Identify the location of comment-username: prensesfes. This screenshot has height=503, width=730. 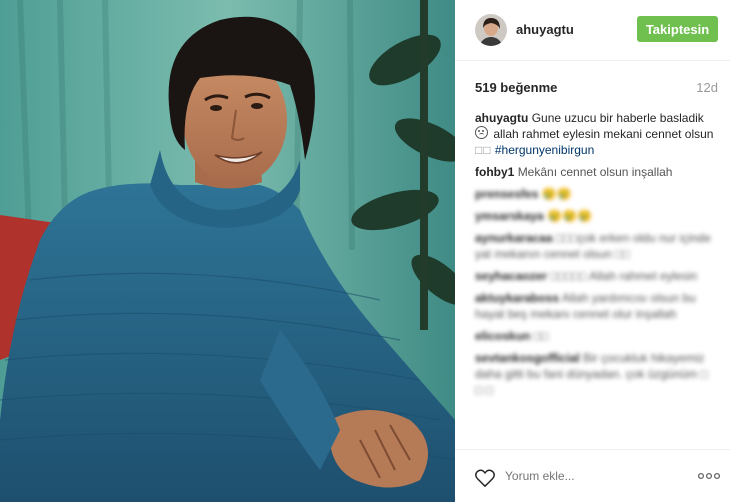
(506, 194).